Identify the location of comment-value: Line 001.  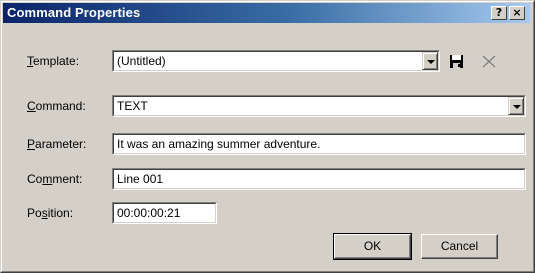
(319, 179).